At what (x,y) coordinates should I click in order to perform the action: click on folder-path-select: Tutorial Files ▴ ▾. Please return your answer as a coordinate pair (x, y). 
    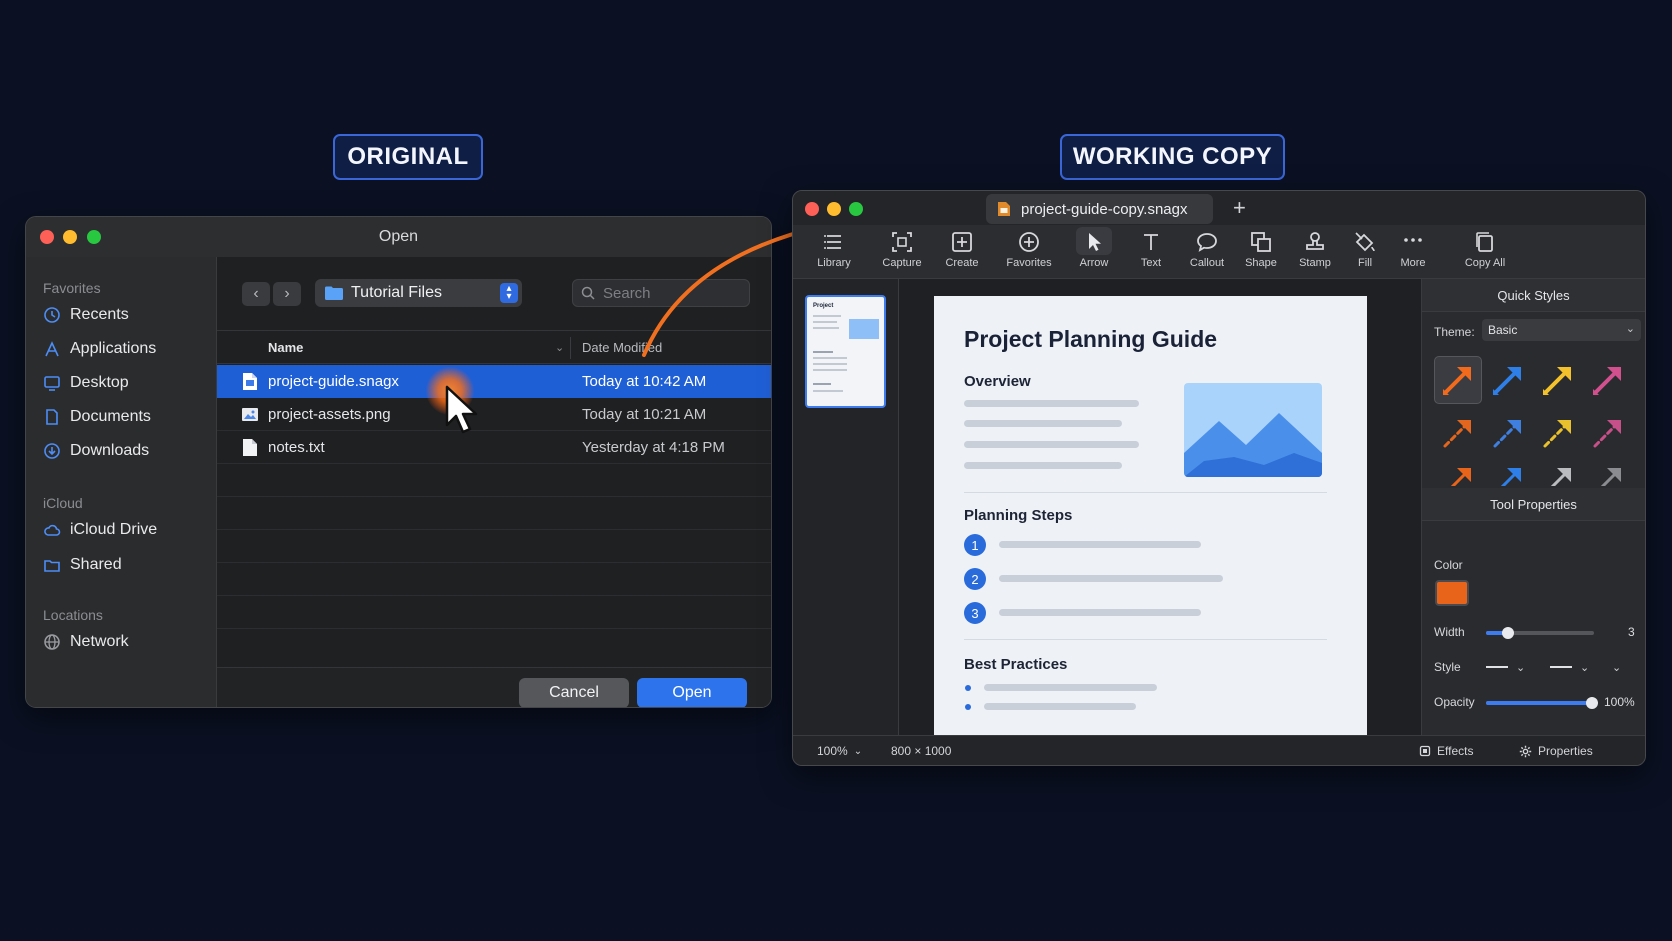
    Looking at the image, I should click on (418, 293).